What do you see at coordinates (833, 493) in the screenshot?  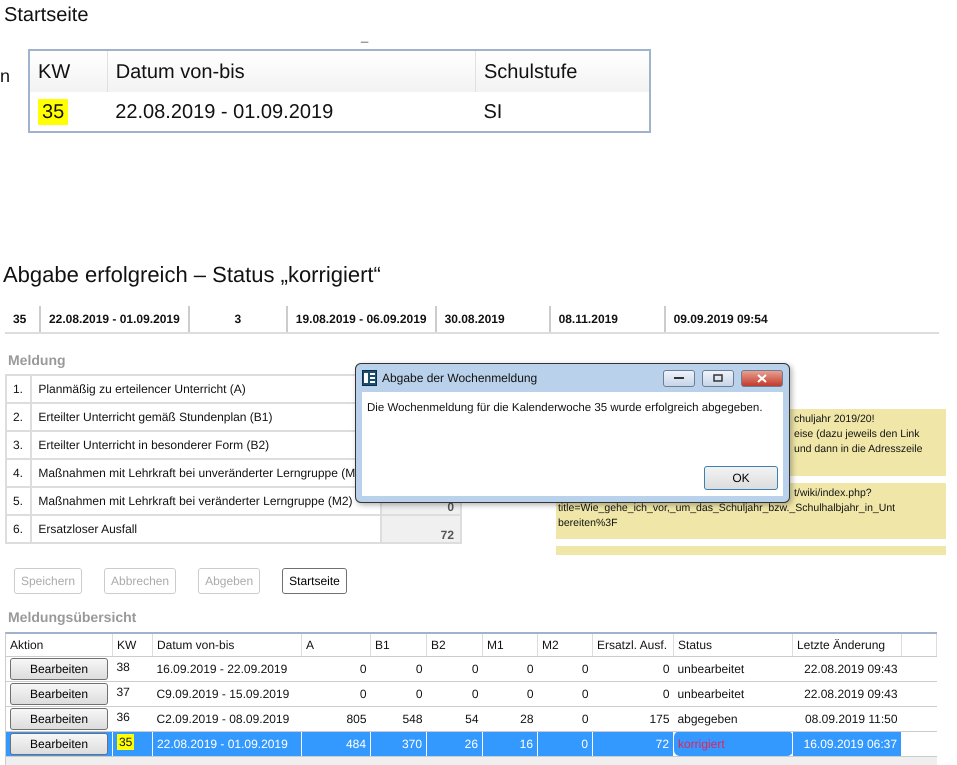 I see `note-text: t/wiki/index.php?` at bounding box center [833, 493].